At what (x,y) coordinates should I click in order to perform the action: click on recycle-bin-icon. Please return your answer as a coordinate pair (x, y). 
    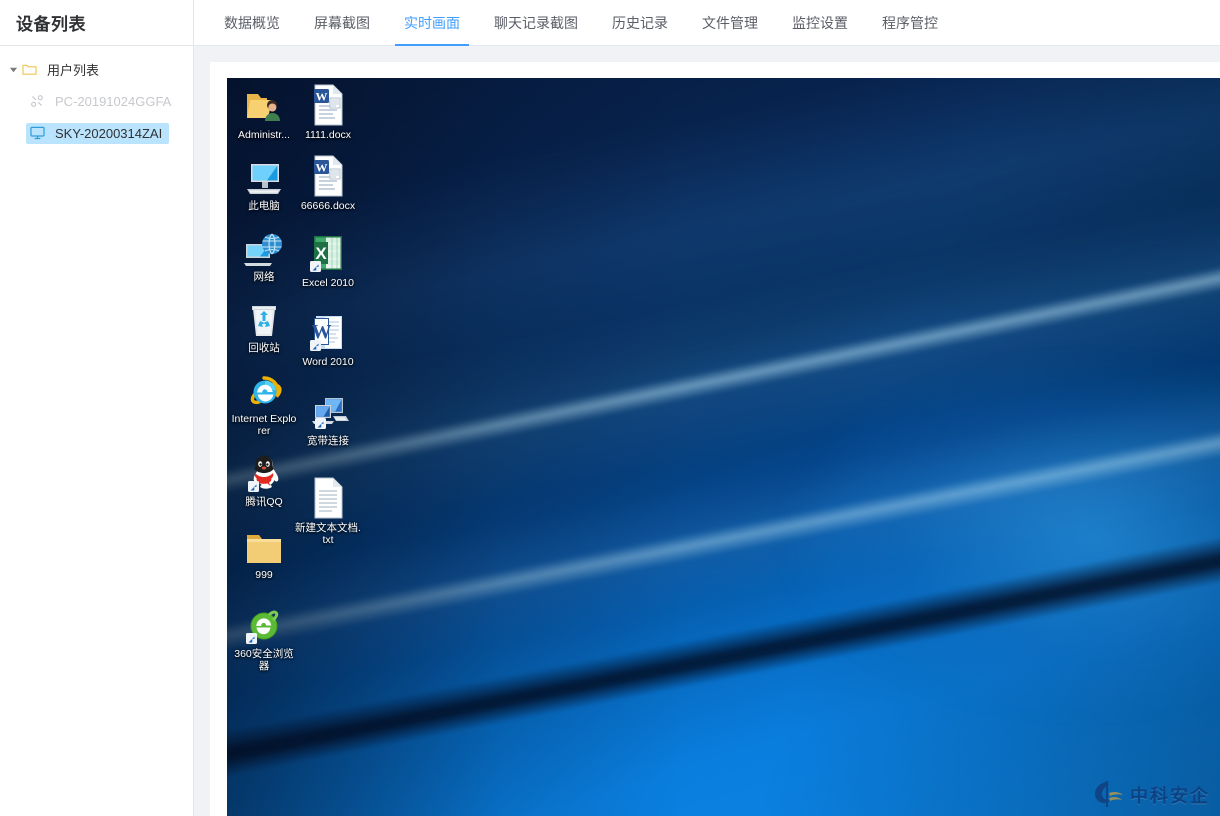
    Looking at the image, I should click on (264, 318).